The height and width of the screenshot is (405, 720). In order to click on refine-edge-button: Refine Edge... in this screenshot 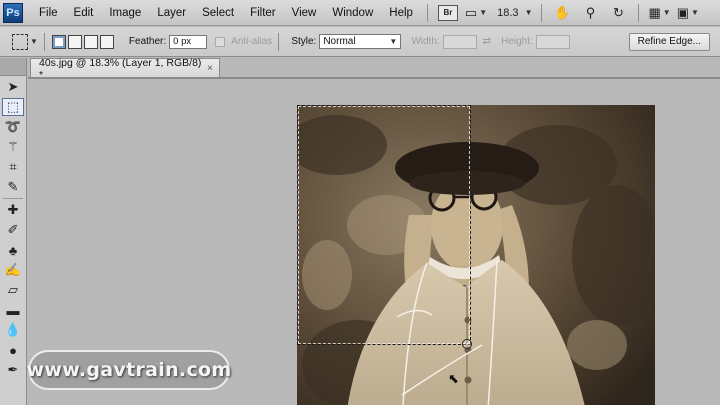, I will do `click(669, 41)`.